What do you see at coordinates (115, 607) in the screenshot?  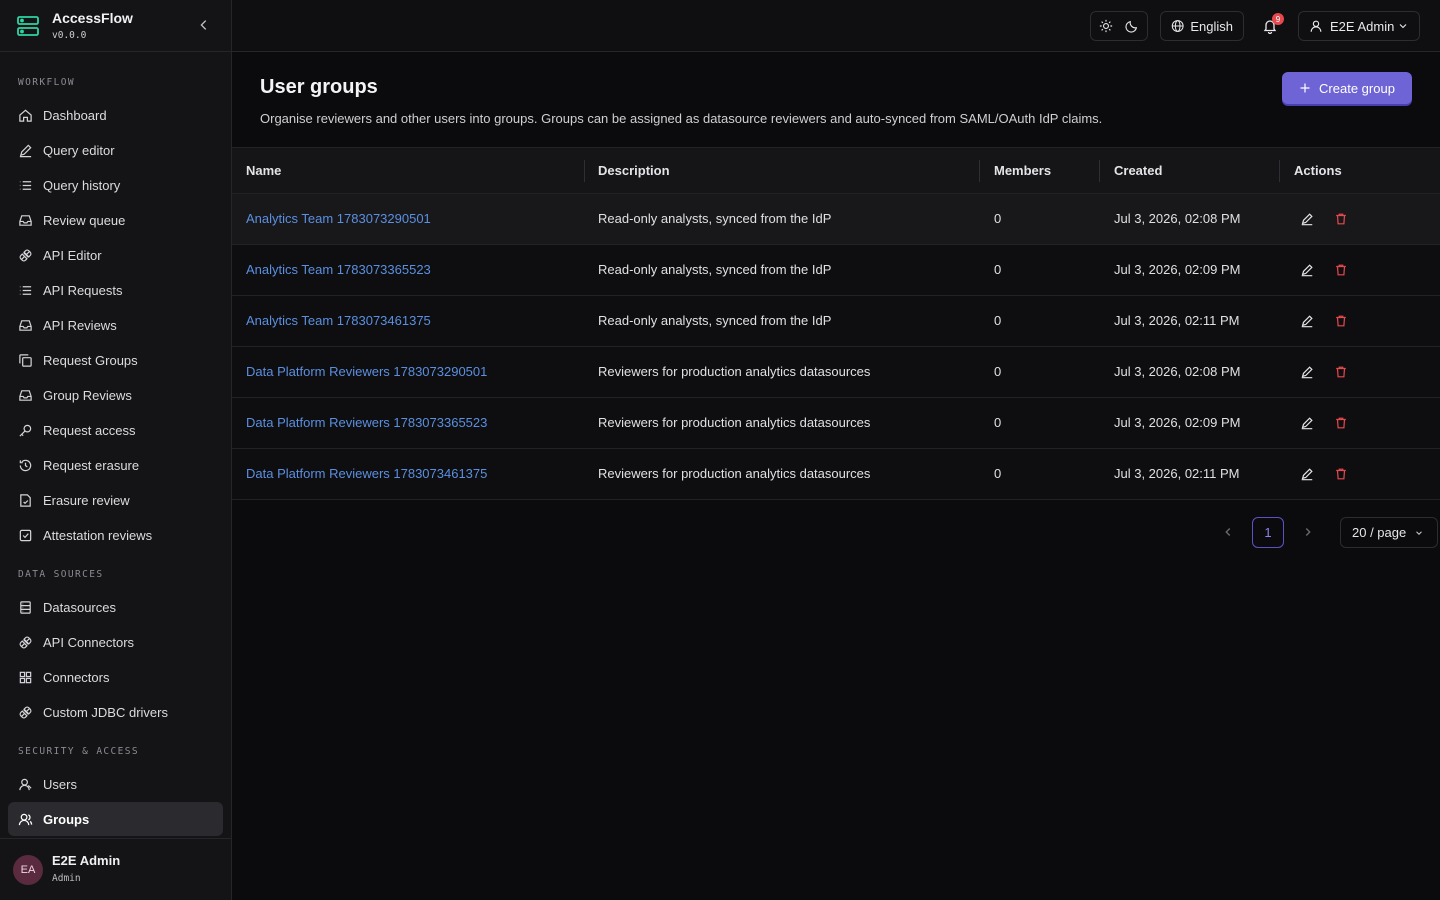 I see `sidebar-item-datasources: Datasources` at bounding box center [115, 607].